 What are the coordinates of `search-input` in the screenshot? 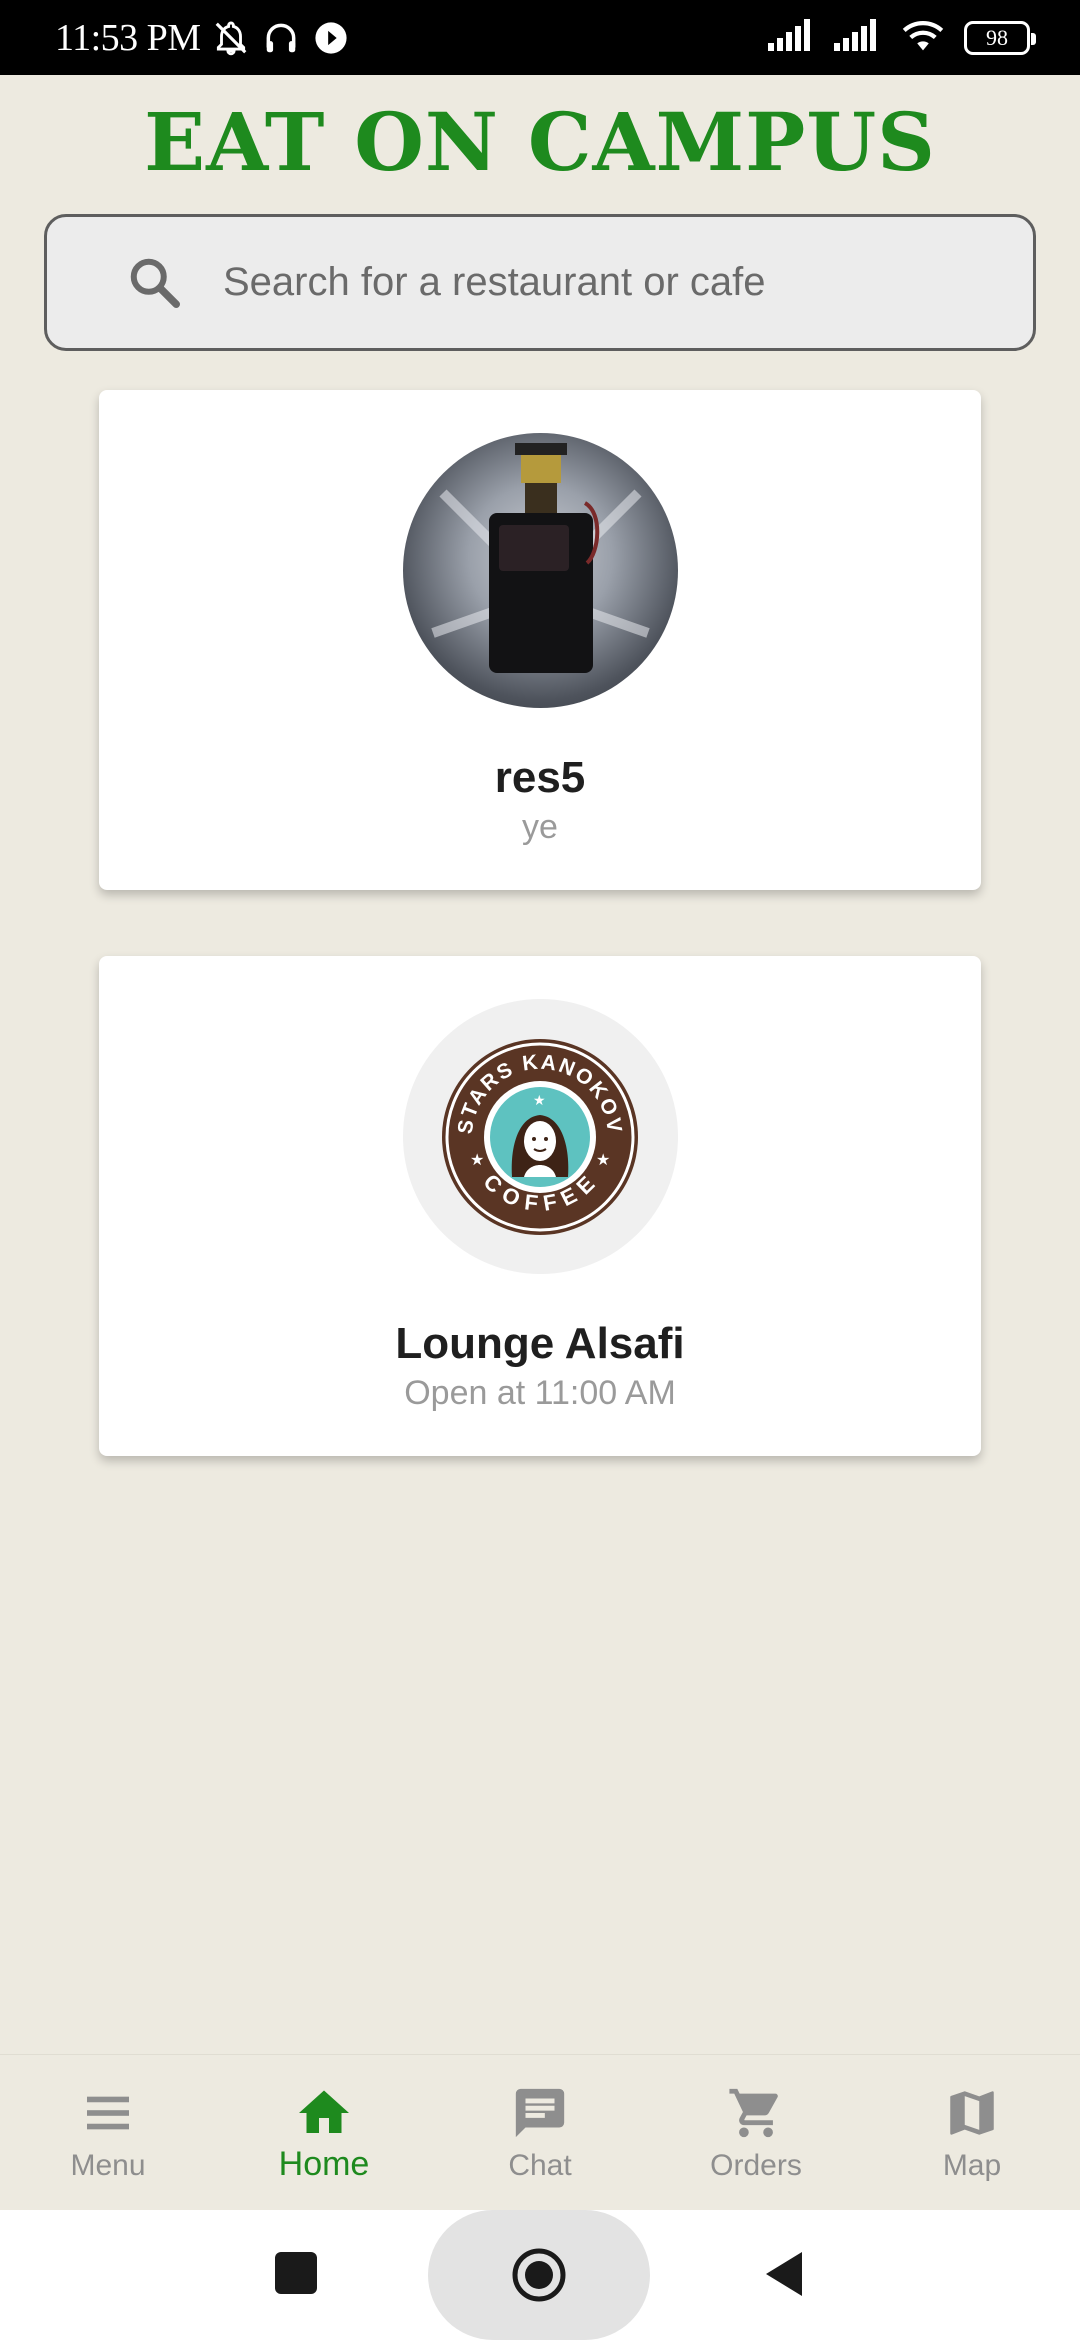 It's located at (628, 282).